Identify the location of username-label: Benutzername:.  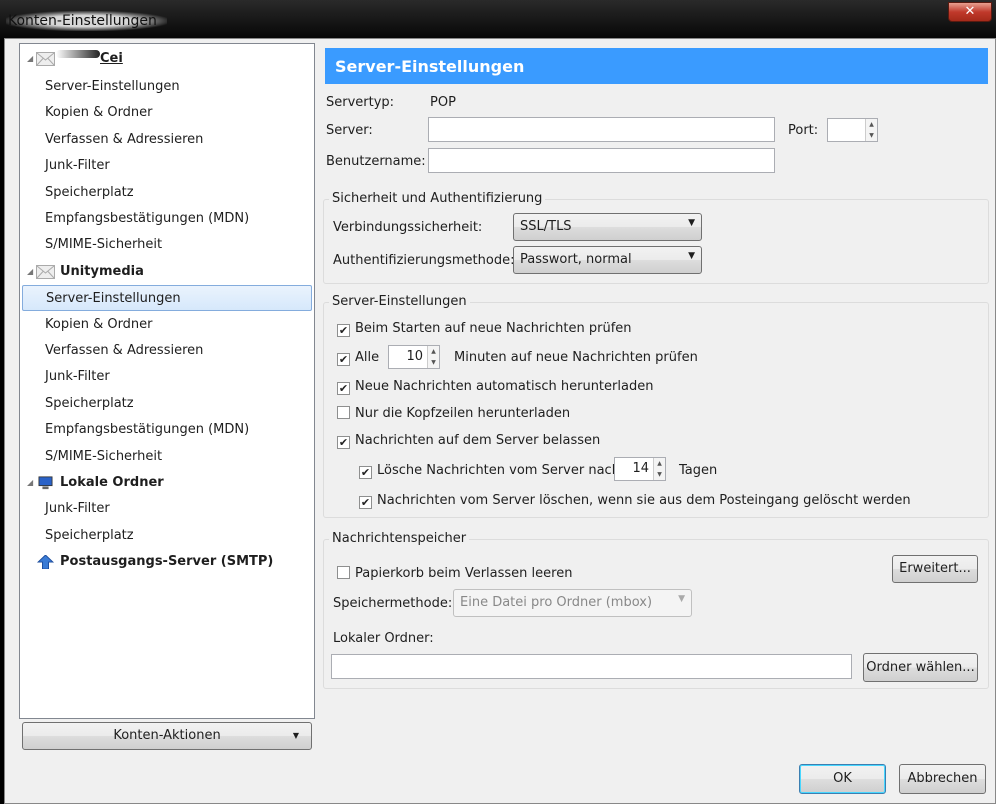
(376, 161).